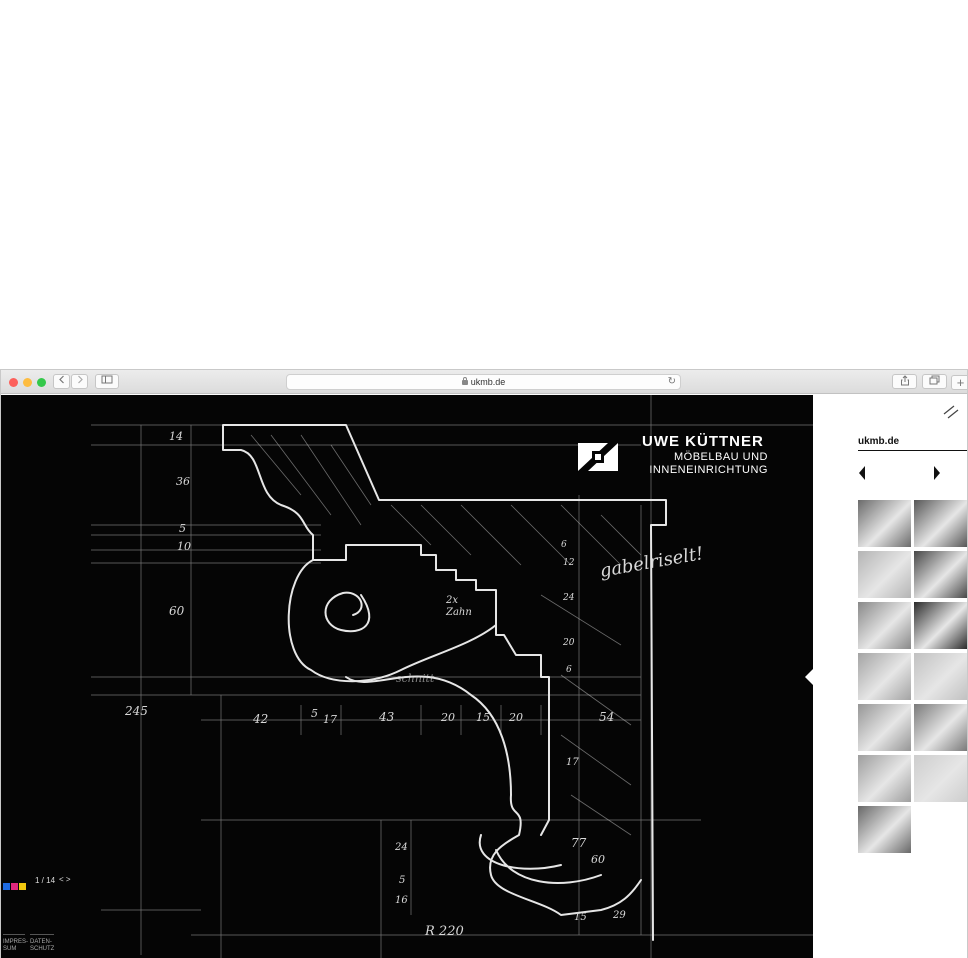 The image size is (968, 958). I want to click on sidebar-icon, so click(107, 379).